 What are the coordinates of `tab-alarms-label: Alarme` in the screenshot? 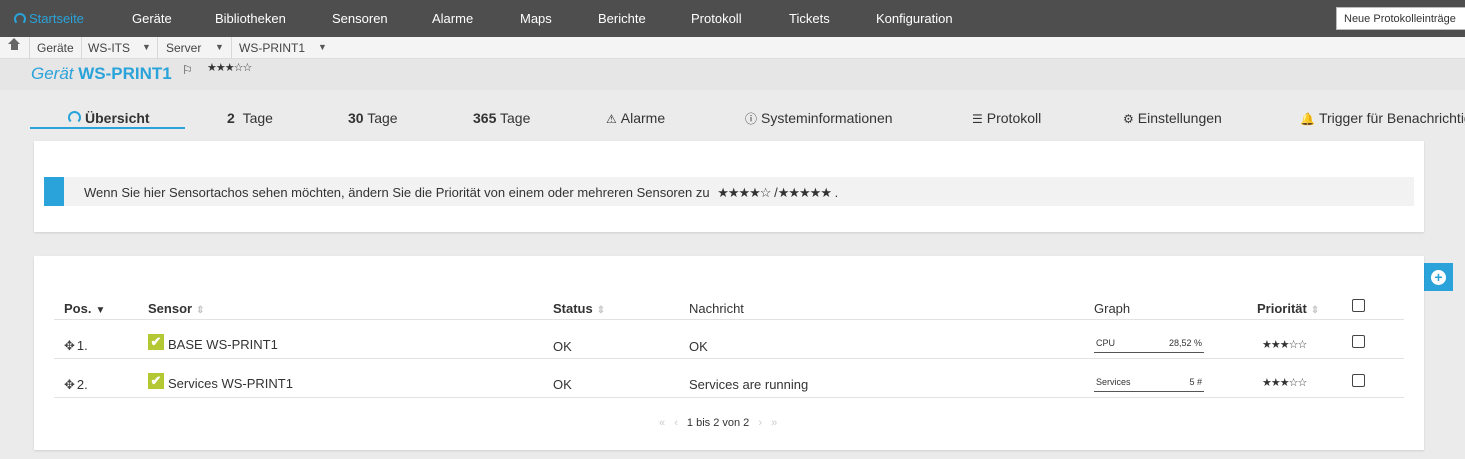 It's located at (643, 118).